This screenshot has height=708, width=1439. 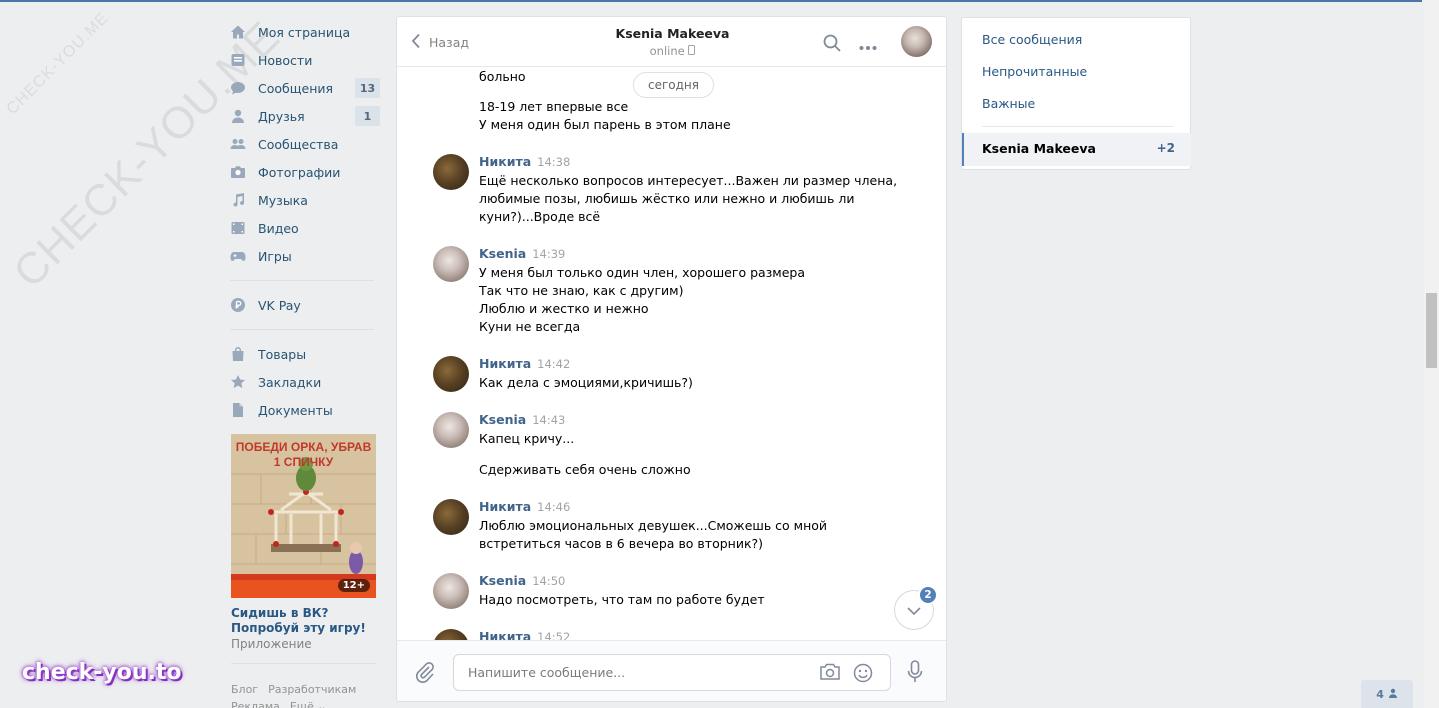 What do you see at coordinates (302, 280) in the screenshot?
I see `nav-divider` at bounding box center [302, 280].